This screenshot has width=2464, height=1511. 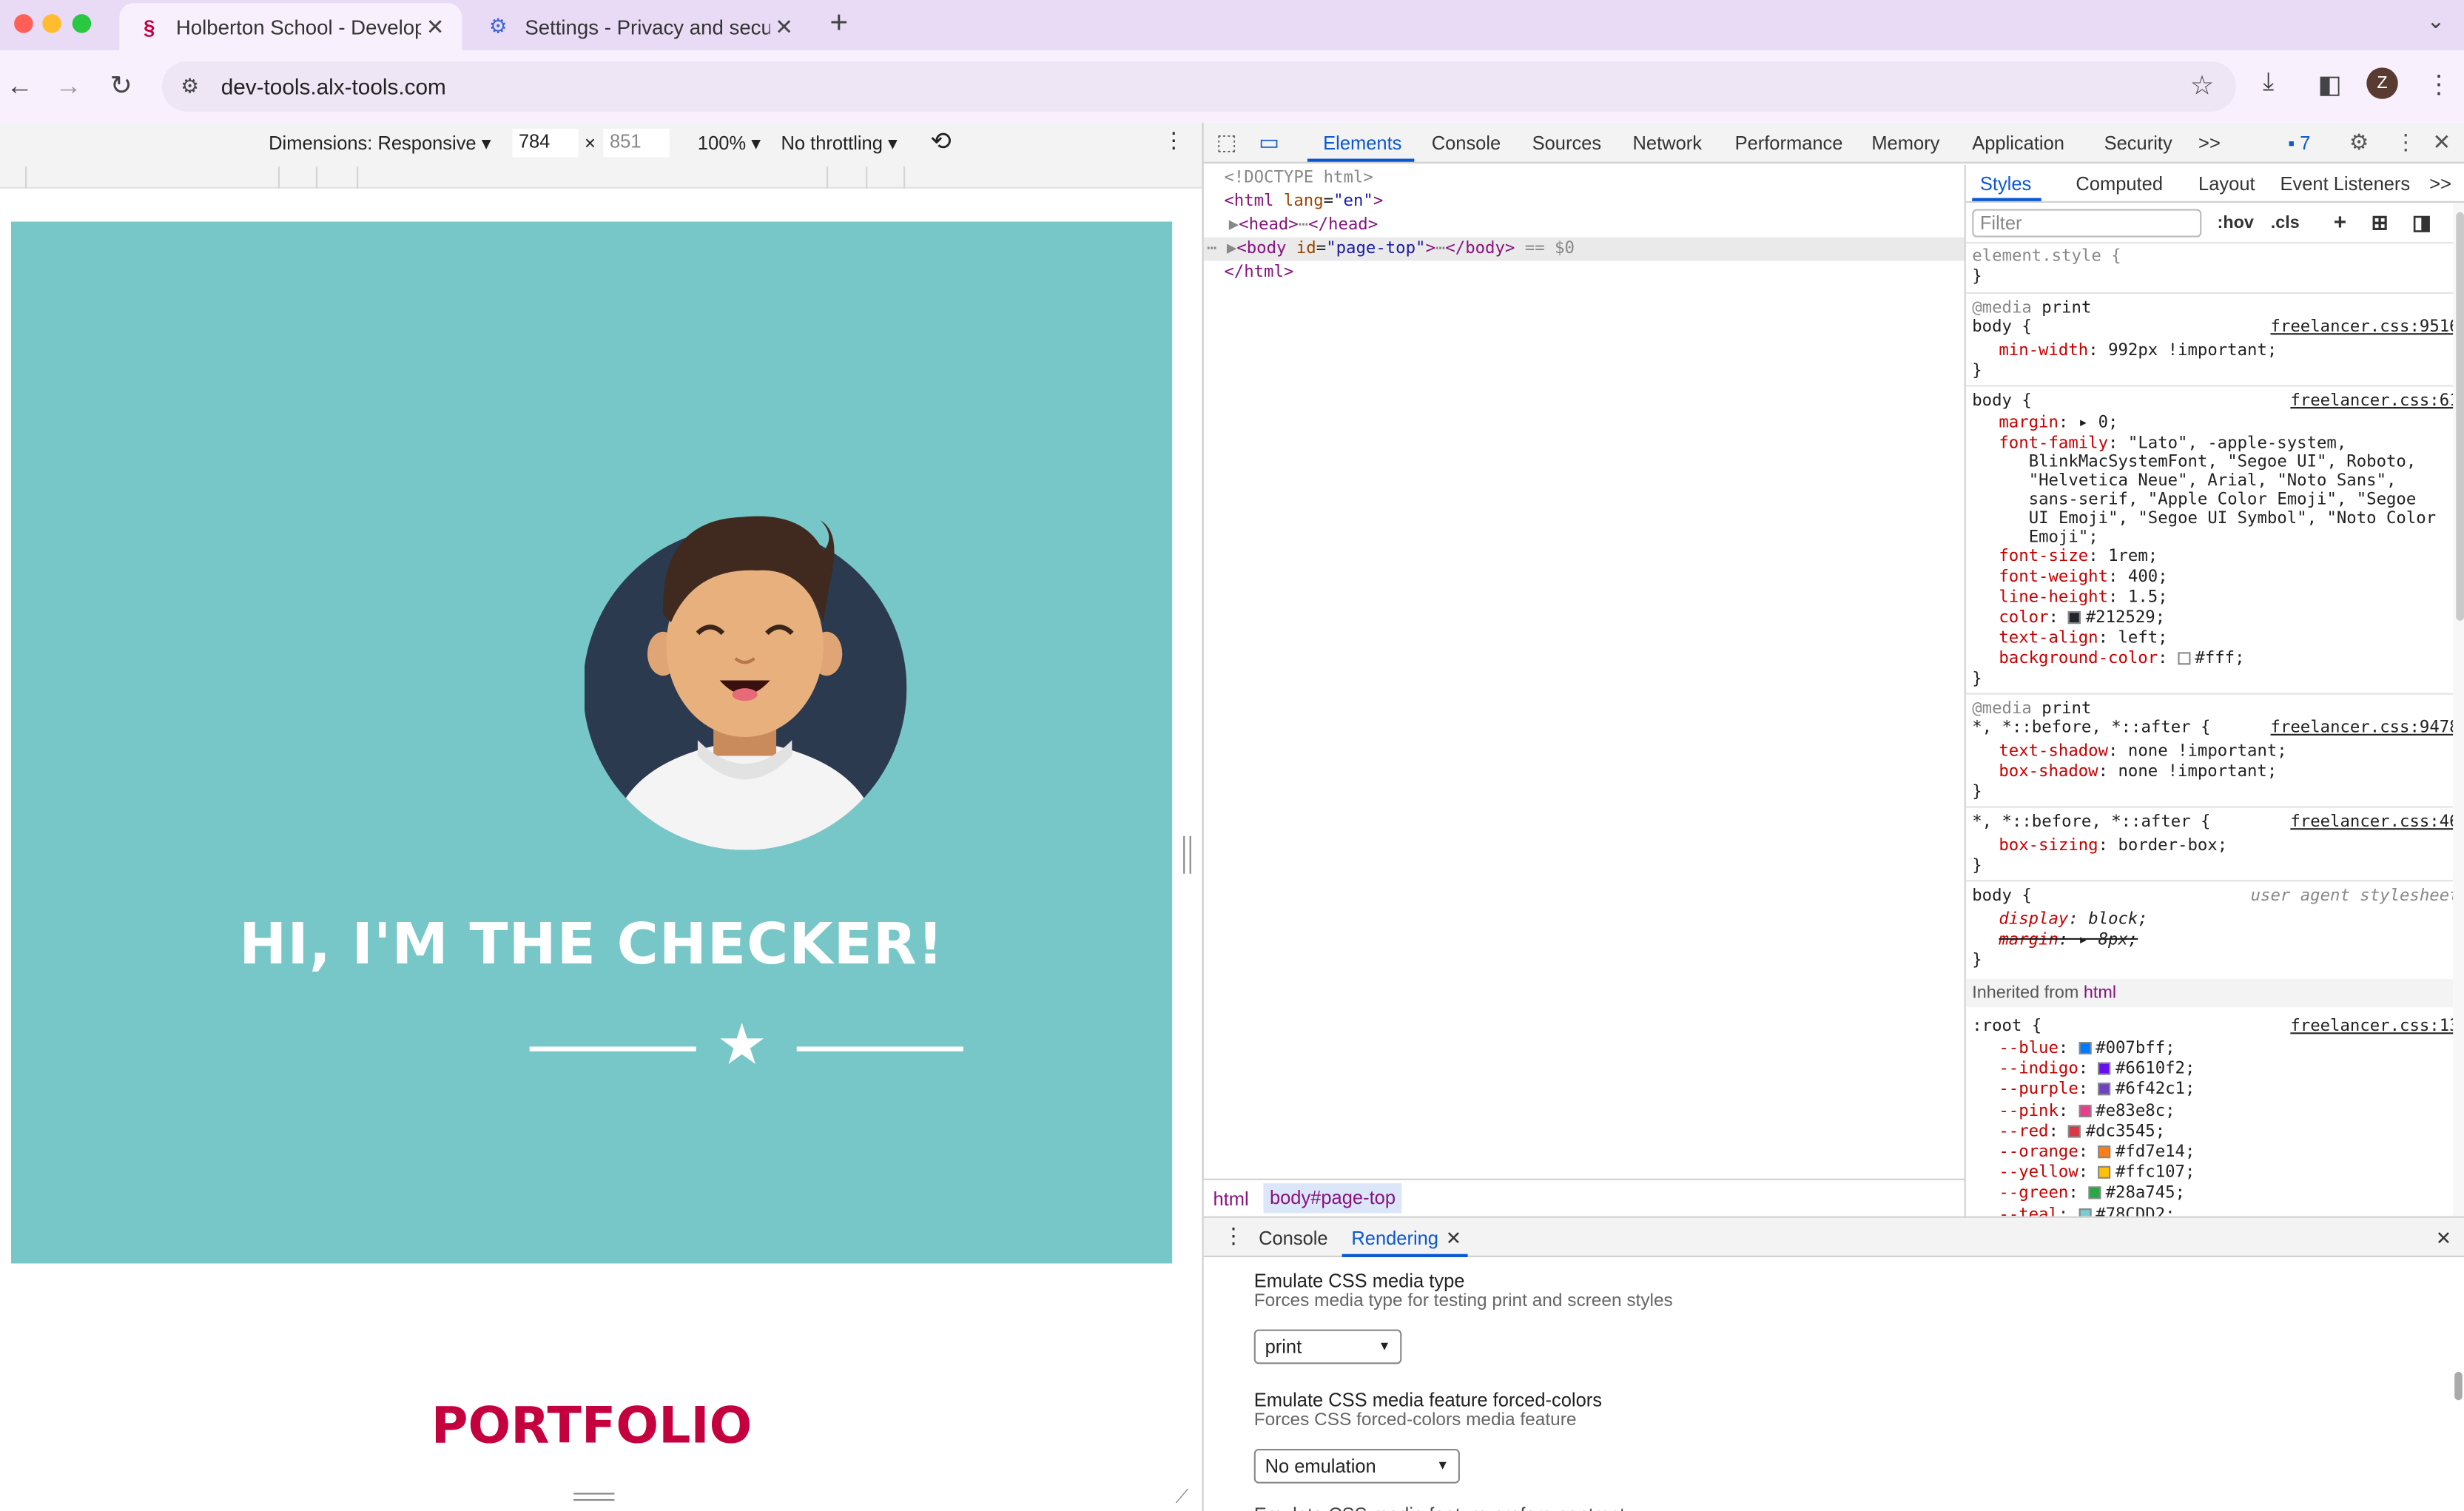 I want to click on address-bar: ⚙ dev-tools.alx-tools.com ☆, so click(x=1199, y=86).